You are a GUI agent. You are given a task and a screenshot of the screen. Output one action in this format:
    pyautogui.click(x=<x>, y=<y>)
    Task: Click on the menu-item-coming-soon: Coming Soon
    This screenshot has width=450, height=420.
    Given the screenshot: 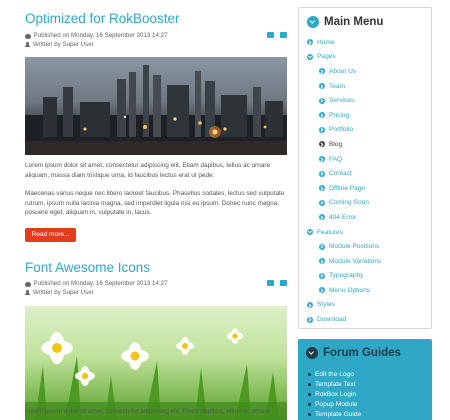 What is the action you would take?
    pyautogui.click(x=366, y=203)
    